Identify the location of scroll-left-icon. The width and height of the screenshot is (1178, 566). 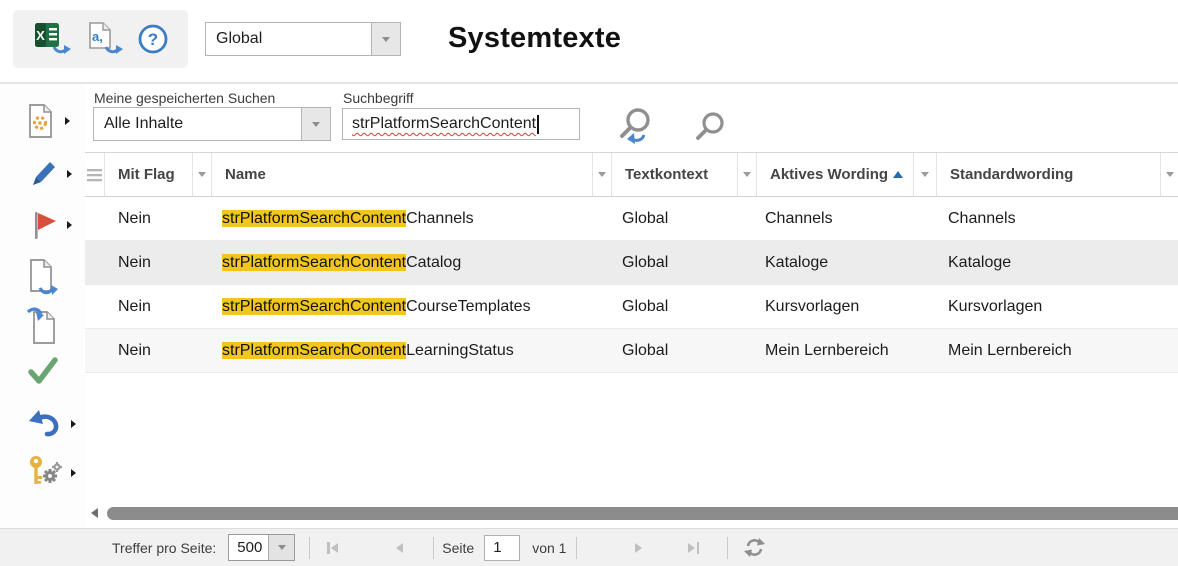
(94, 513).